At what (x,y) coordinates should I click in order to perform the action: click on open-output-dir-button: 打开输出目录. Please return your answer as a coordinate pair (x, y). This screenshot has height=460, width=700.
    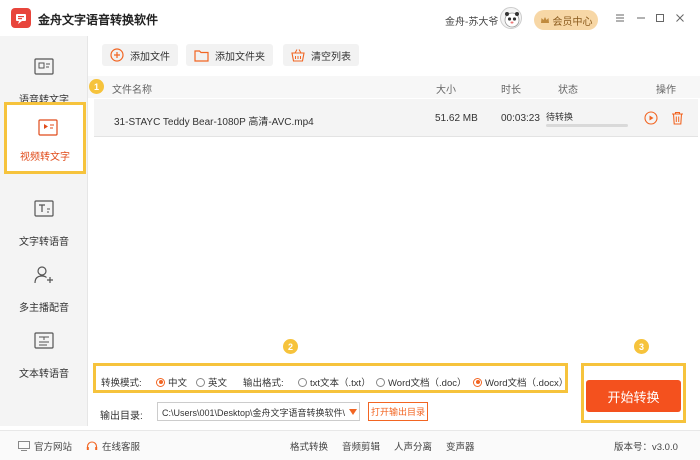
    Looking at the image, I should click on (398, 411).